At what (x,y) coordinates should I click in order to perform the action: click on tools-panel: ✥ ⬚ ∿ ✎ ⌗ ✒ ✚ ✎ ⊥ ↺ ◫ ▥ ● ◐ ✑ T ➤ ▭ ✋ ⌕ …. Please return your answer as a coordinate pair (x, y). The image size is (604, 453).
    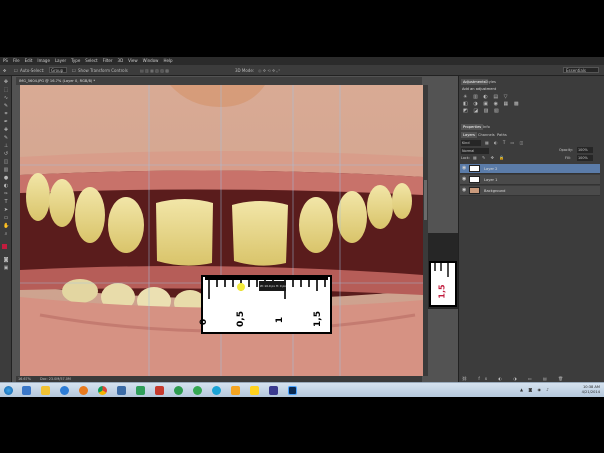
    Looking at the image, I should click on (6, 229).